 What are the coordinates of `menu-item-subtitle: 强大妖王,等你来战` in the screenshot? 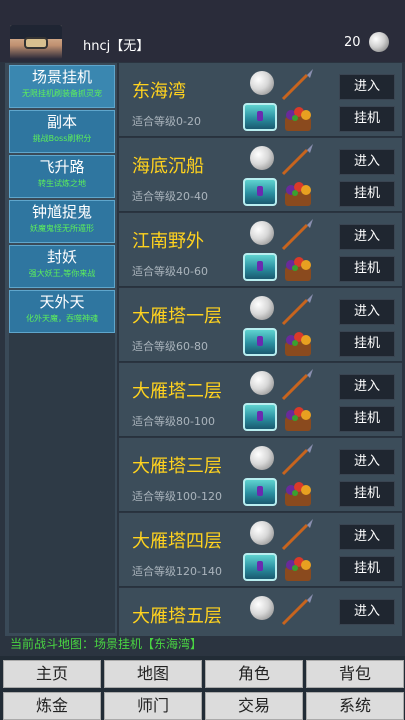 It's located at (62, 273).